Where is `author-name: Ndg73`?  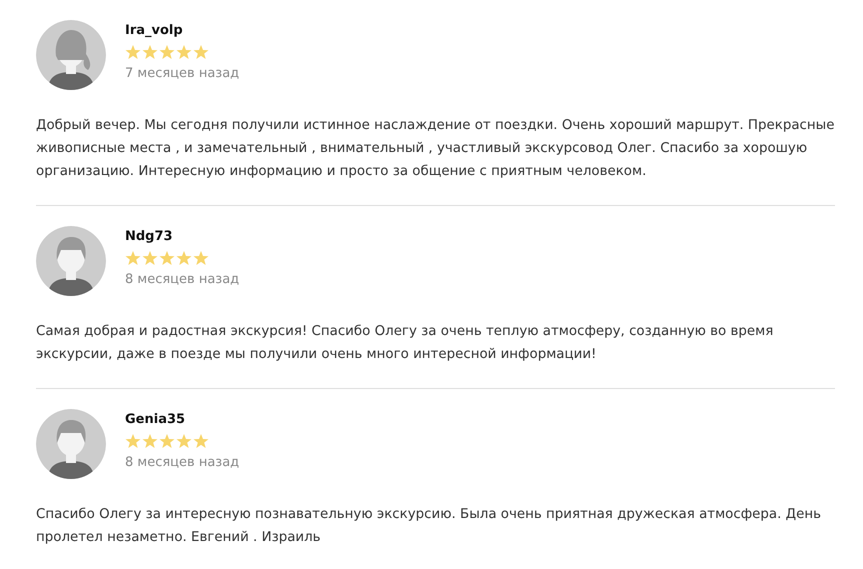 author-name: Ndg73 is located at coordinates (149, 237).